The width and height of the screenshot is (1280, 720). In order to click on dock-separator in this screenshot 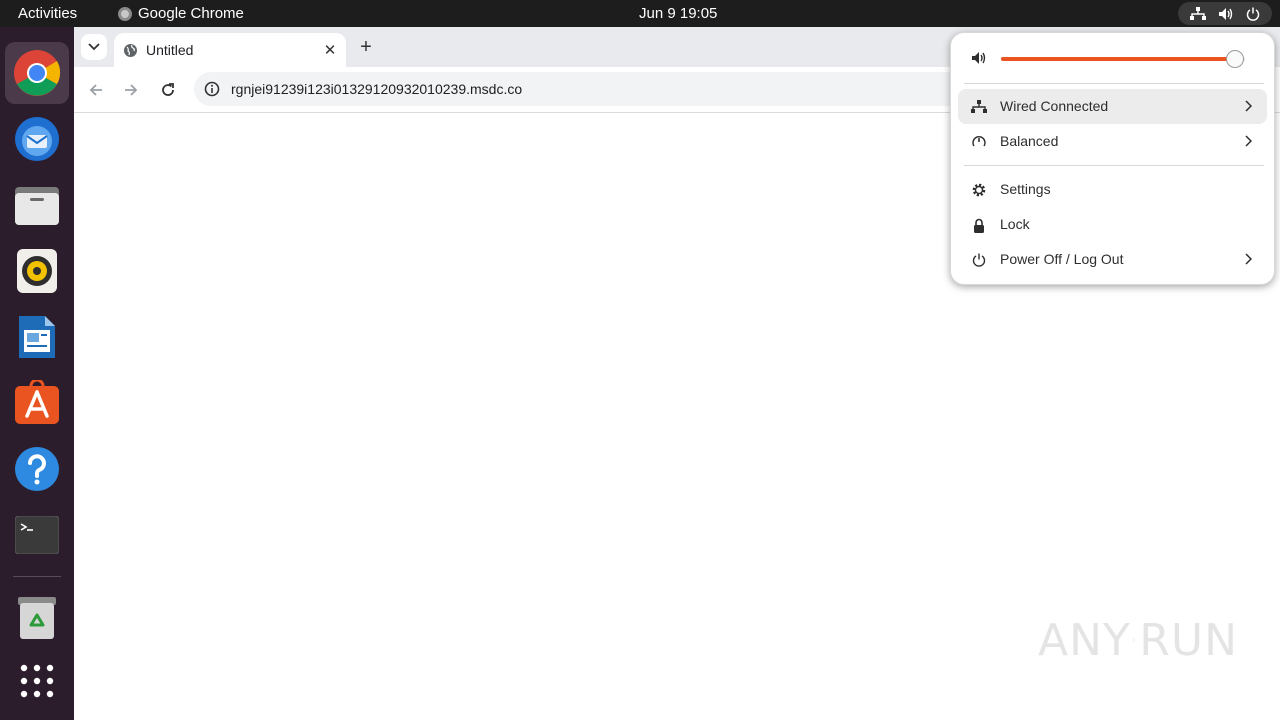, I will do `click(37, 576)`.